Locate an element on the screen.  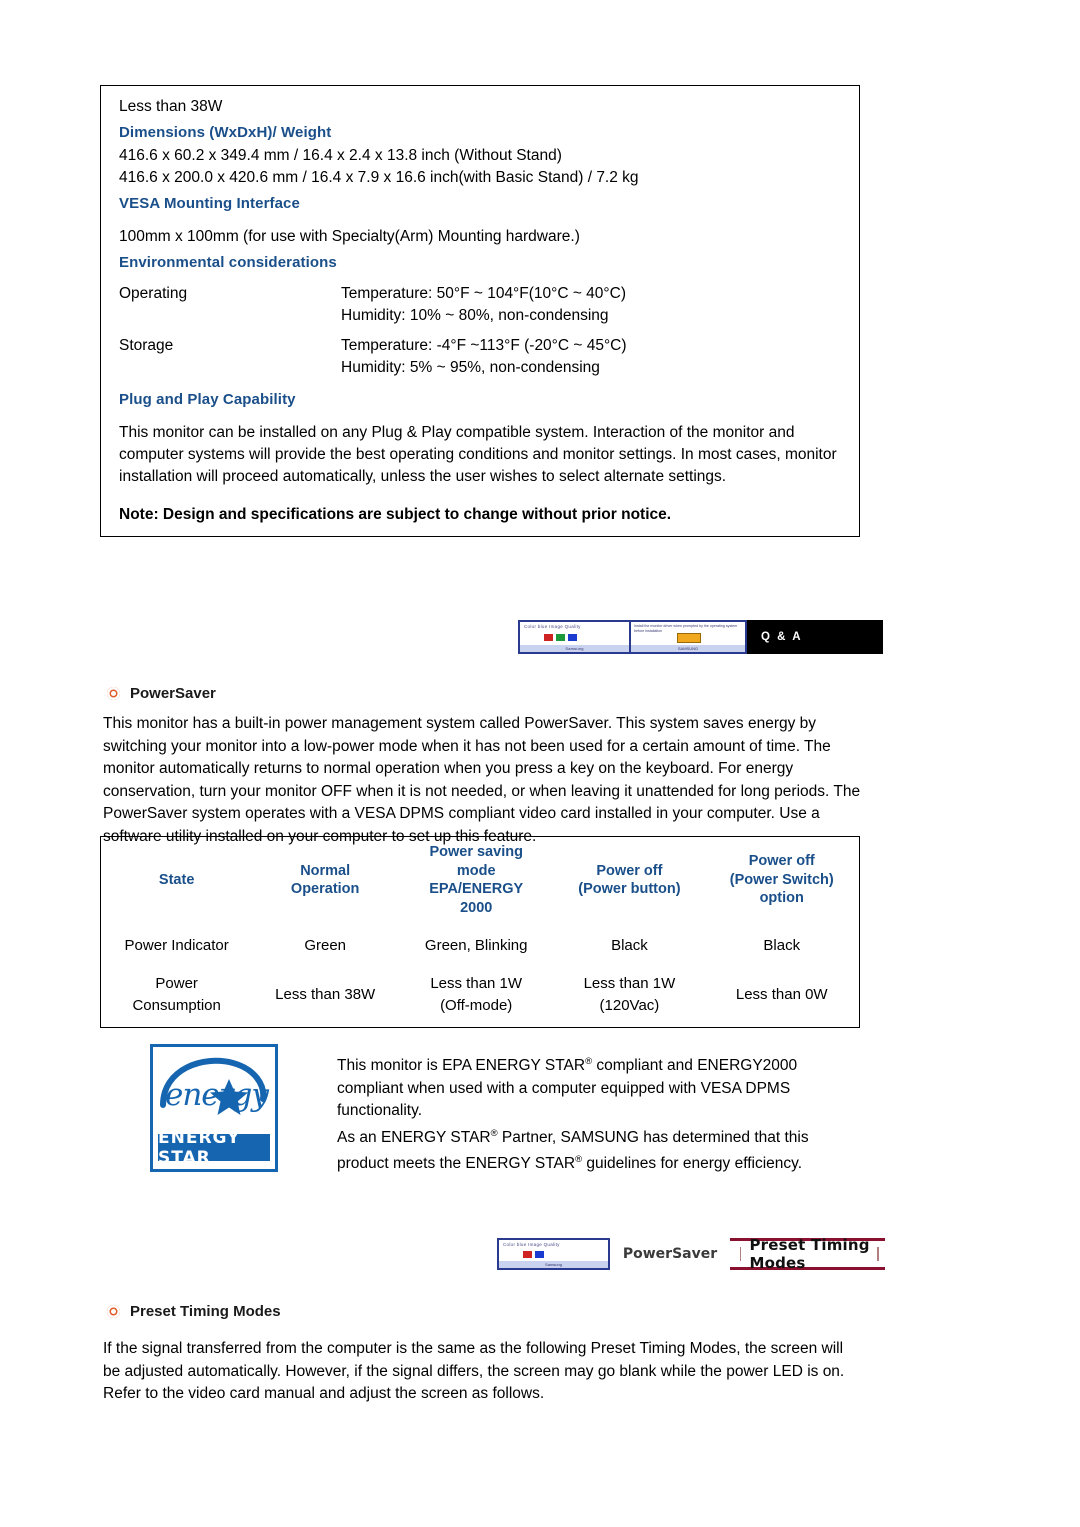
estar-reg-2: ® is located at coordinates (494, 1133).